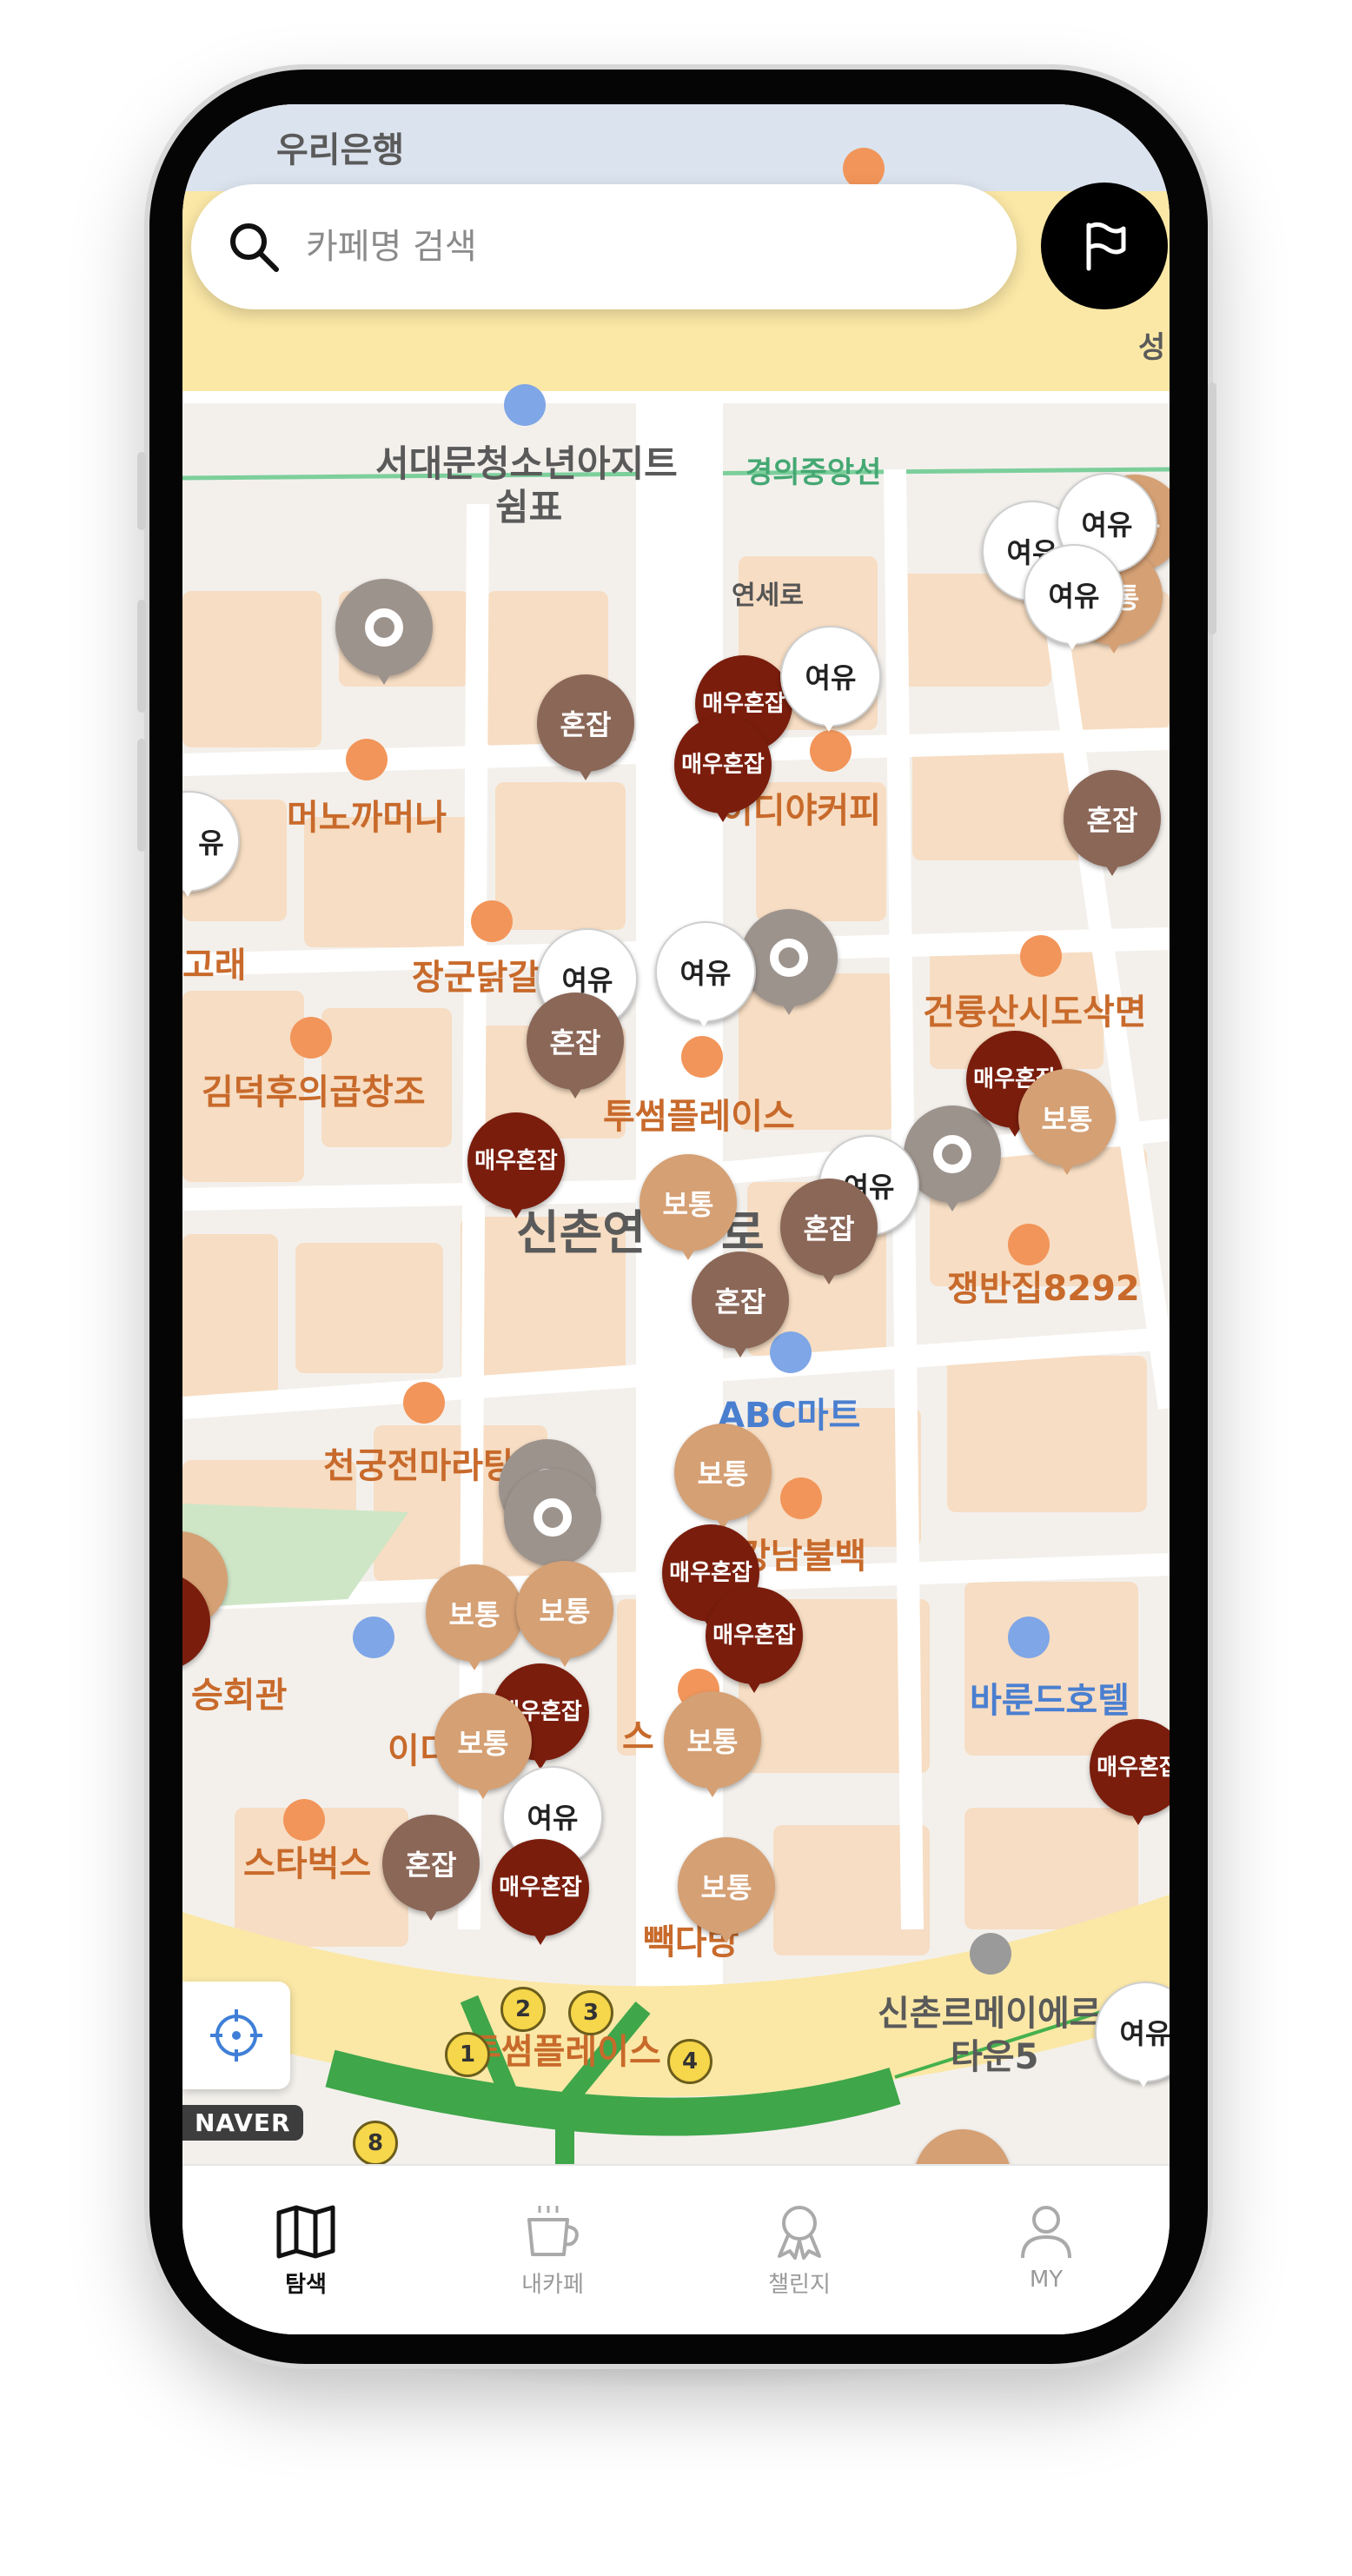  Describe the element at coordinates (768, 596) in the screenshot. I see `map-label-yonsei: 연세로` at that location.